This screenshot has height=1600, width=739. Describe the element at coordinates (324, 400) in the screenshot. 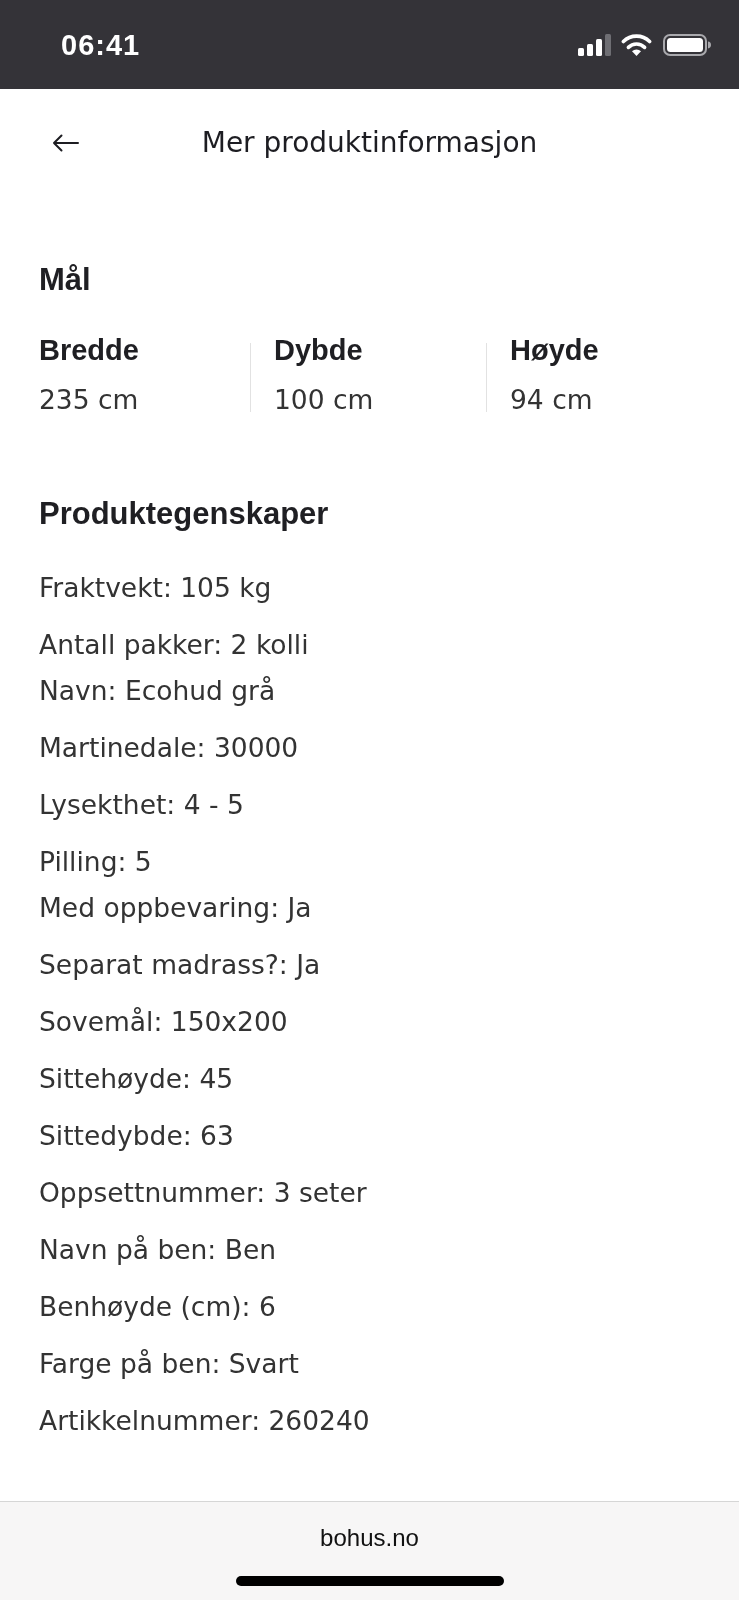

I see `dimension-value: 100 cm` at that location.